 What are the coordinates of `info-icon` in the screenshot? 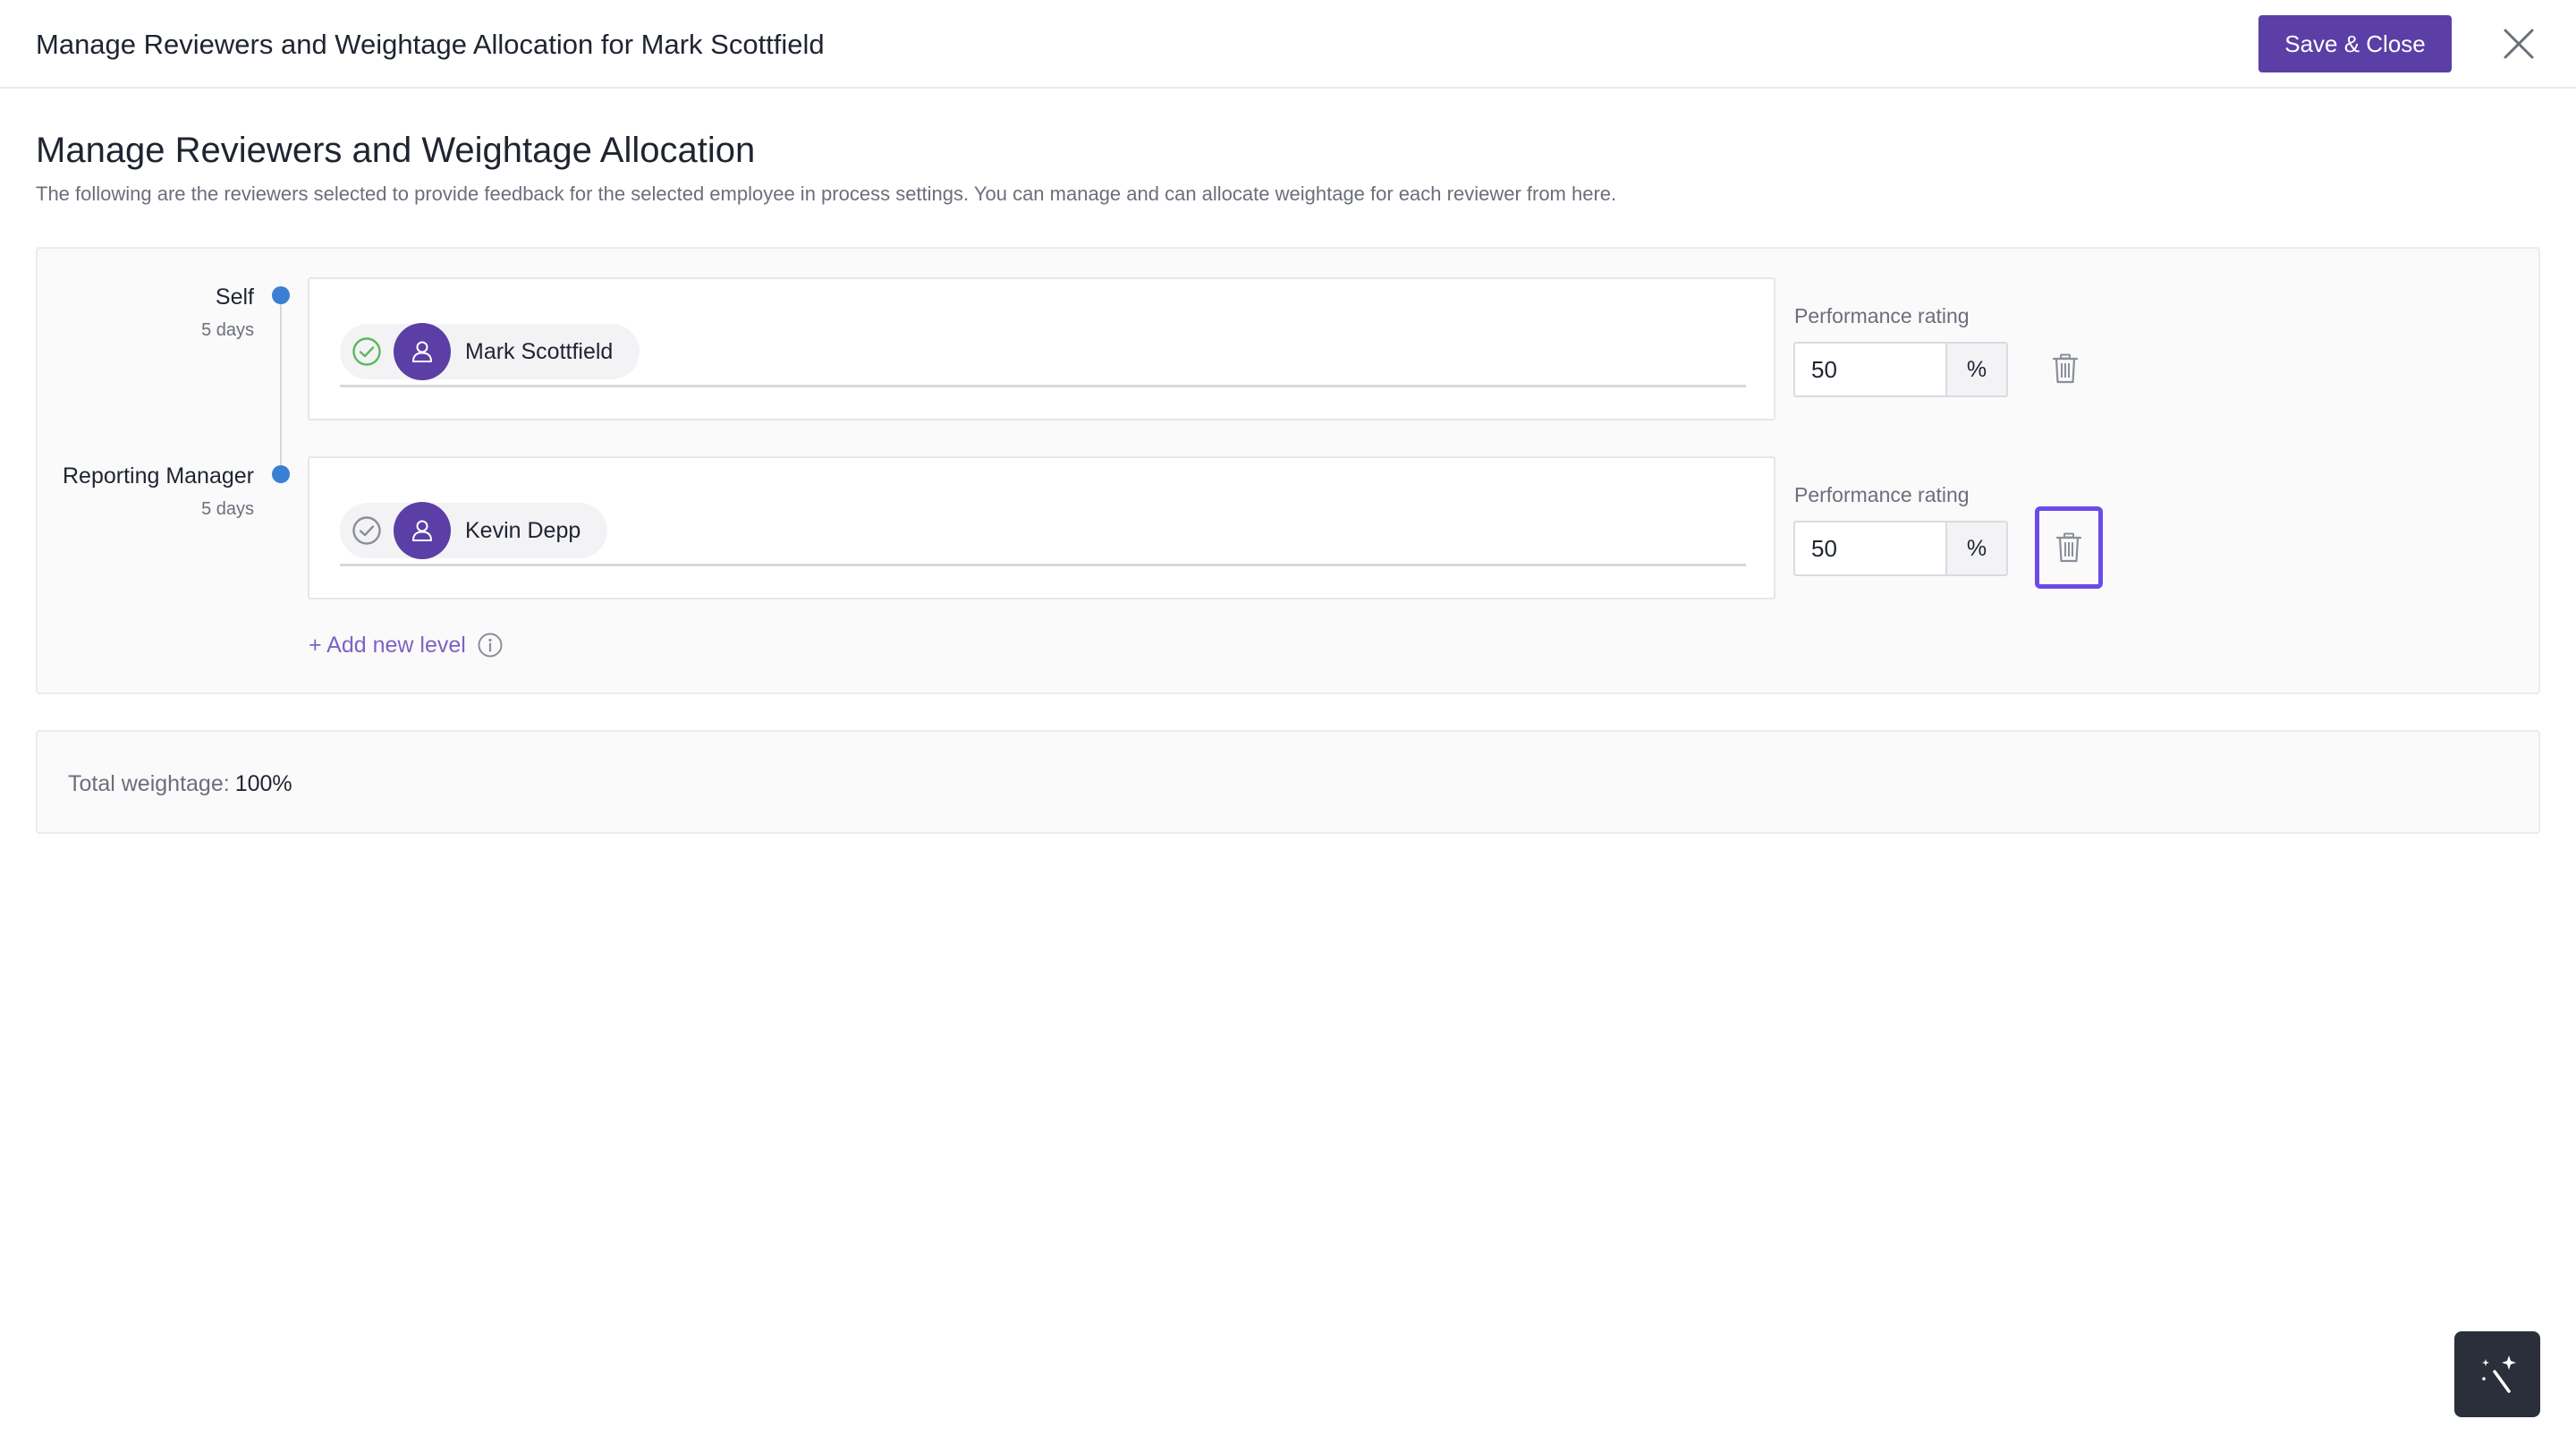 It's located at (490, 645).